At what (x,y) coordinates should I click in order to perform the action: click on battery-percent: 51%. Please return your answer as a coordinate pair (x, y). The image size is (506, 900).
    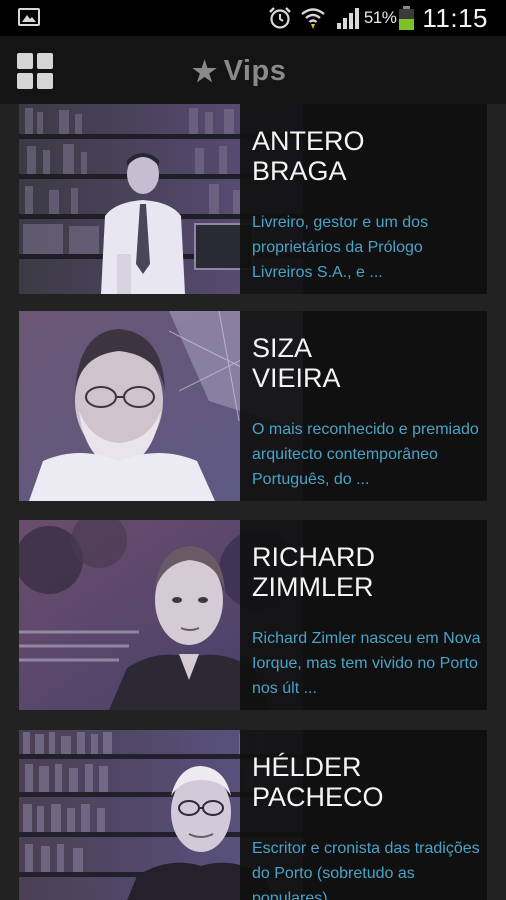
    Looking at the image, I should click on (380, 17).